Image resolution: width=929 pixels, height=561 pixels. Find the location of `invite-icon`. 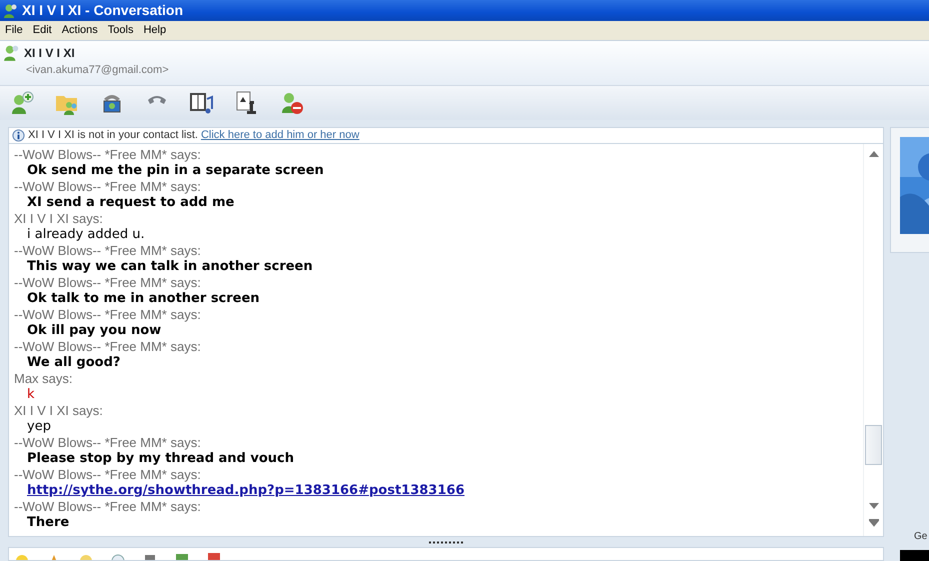

invite-icon is located at coordinates (22, 102).